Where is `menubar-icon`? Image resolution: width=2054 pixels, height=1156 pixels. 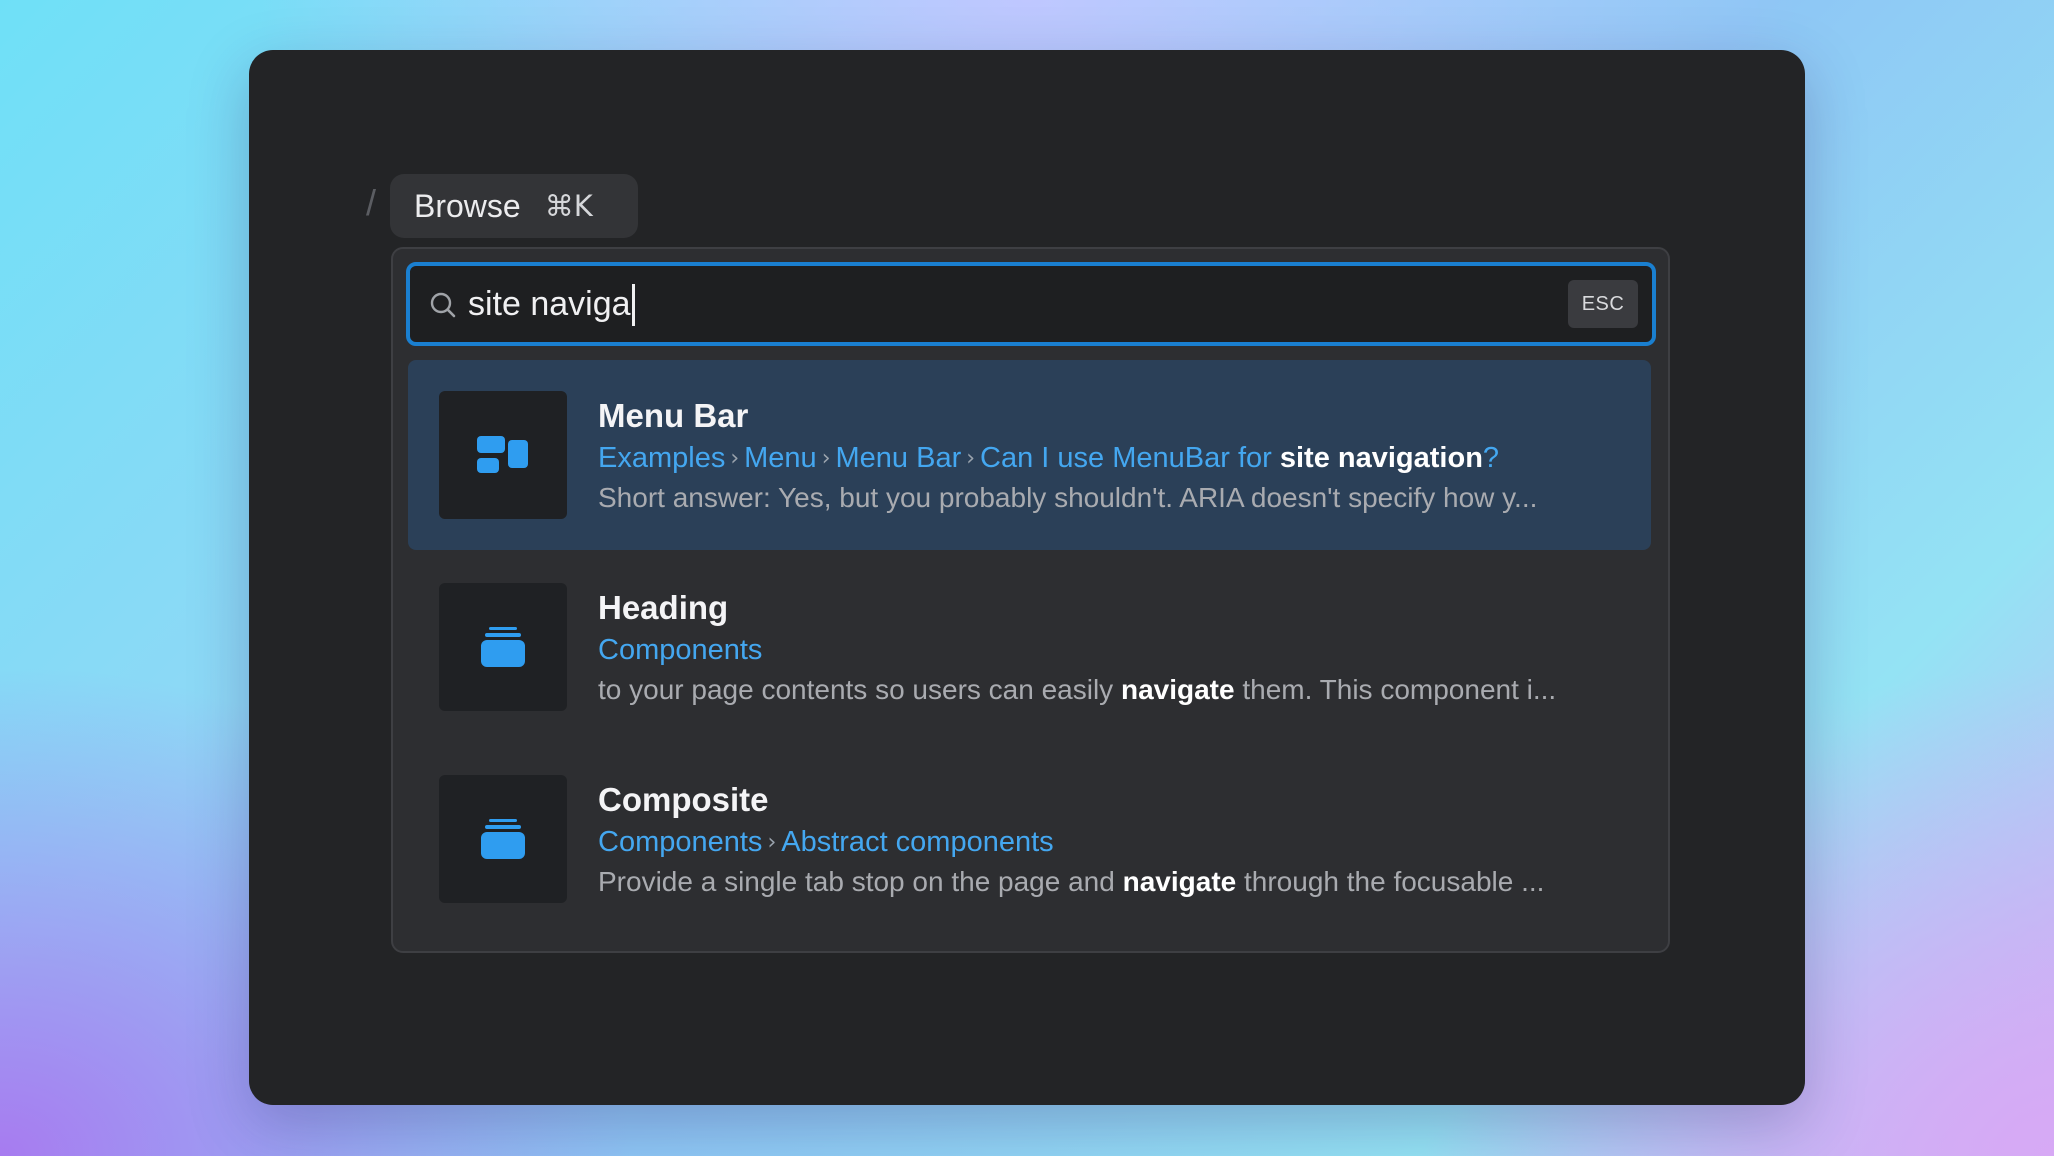
menubar-icon is located at coordinates (502, 454).